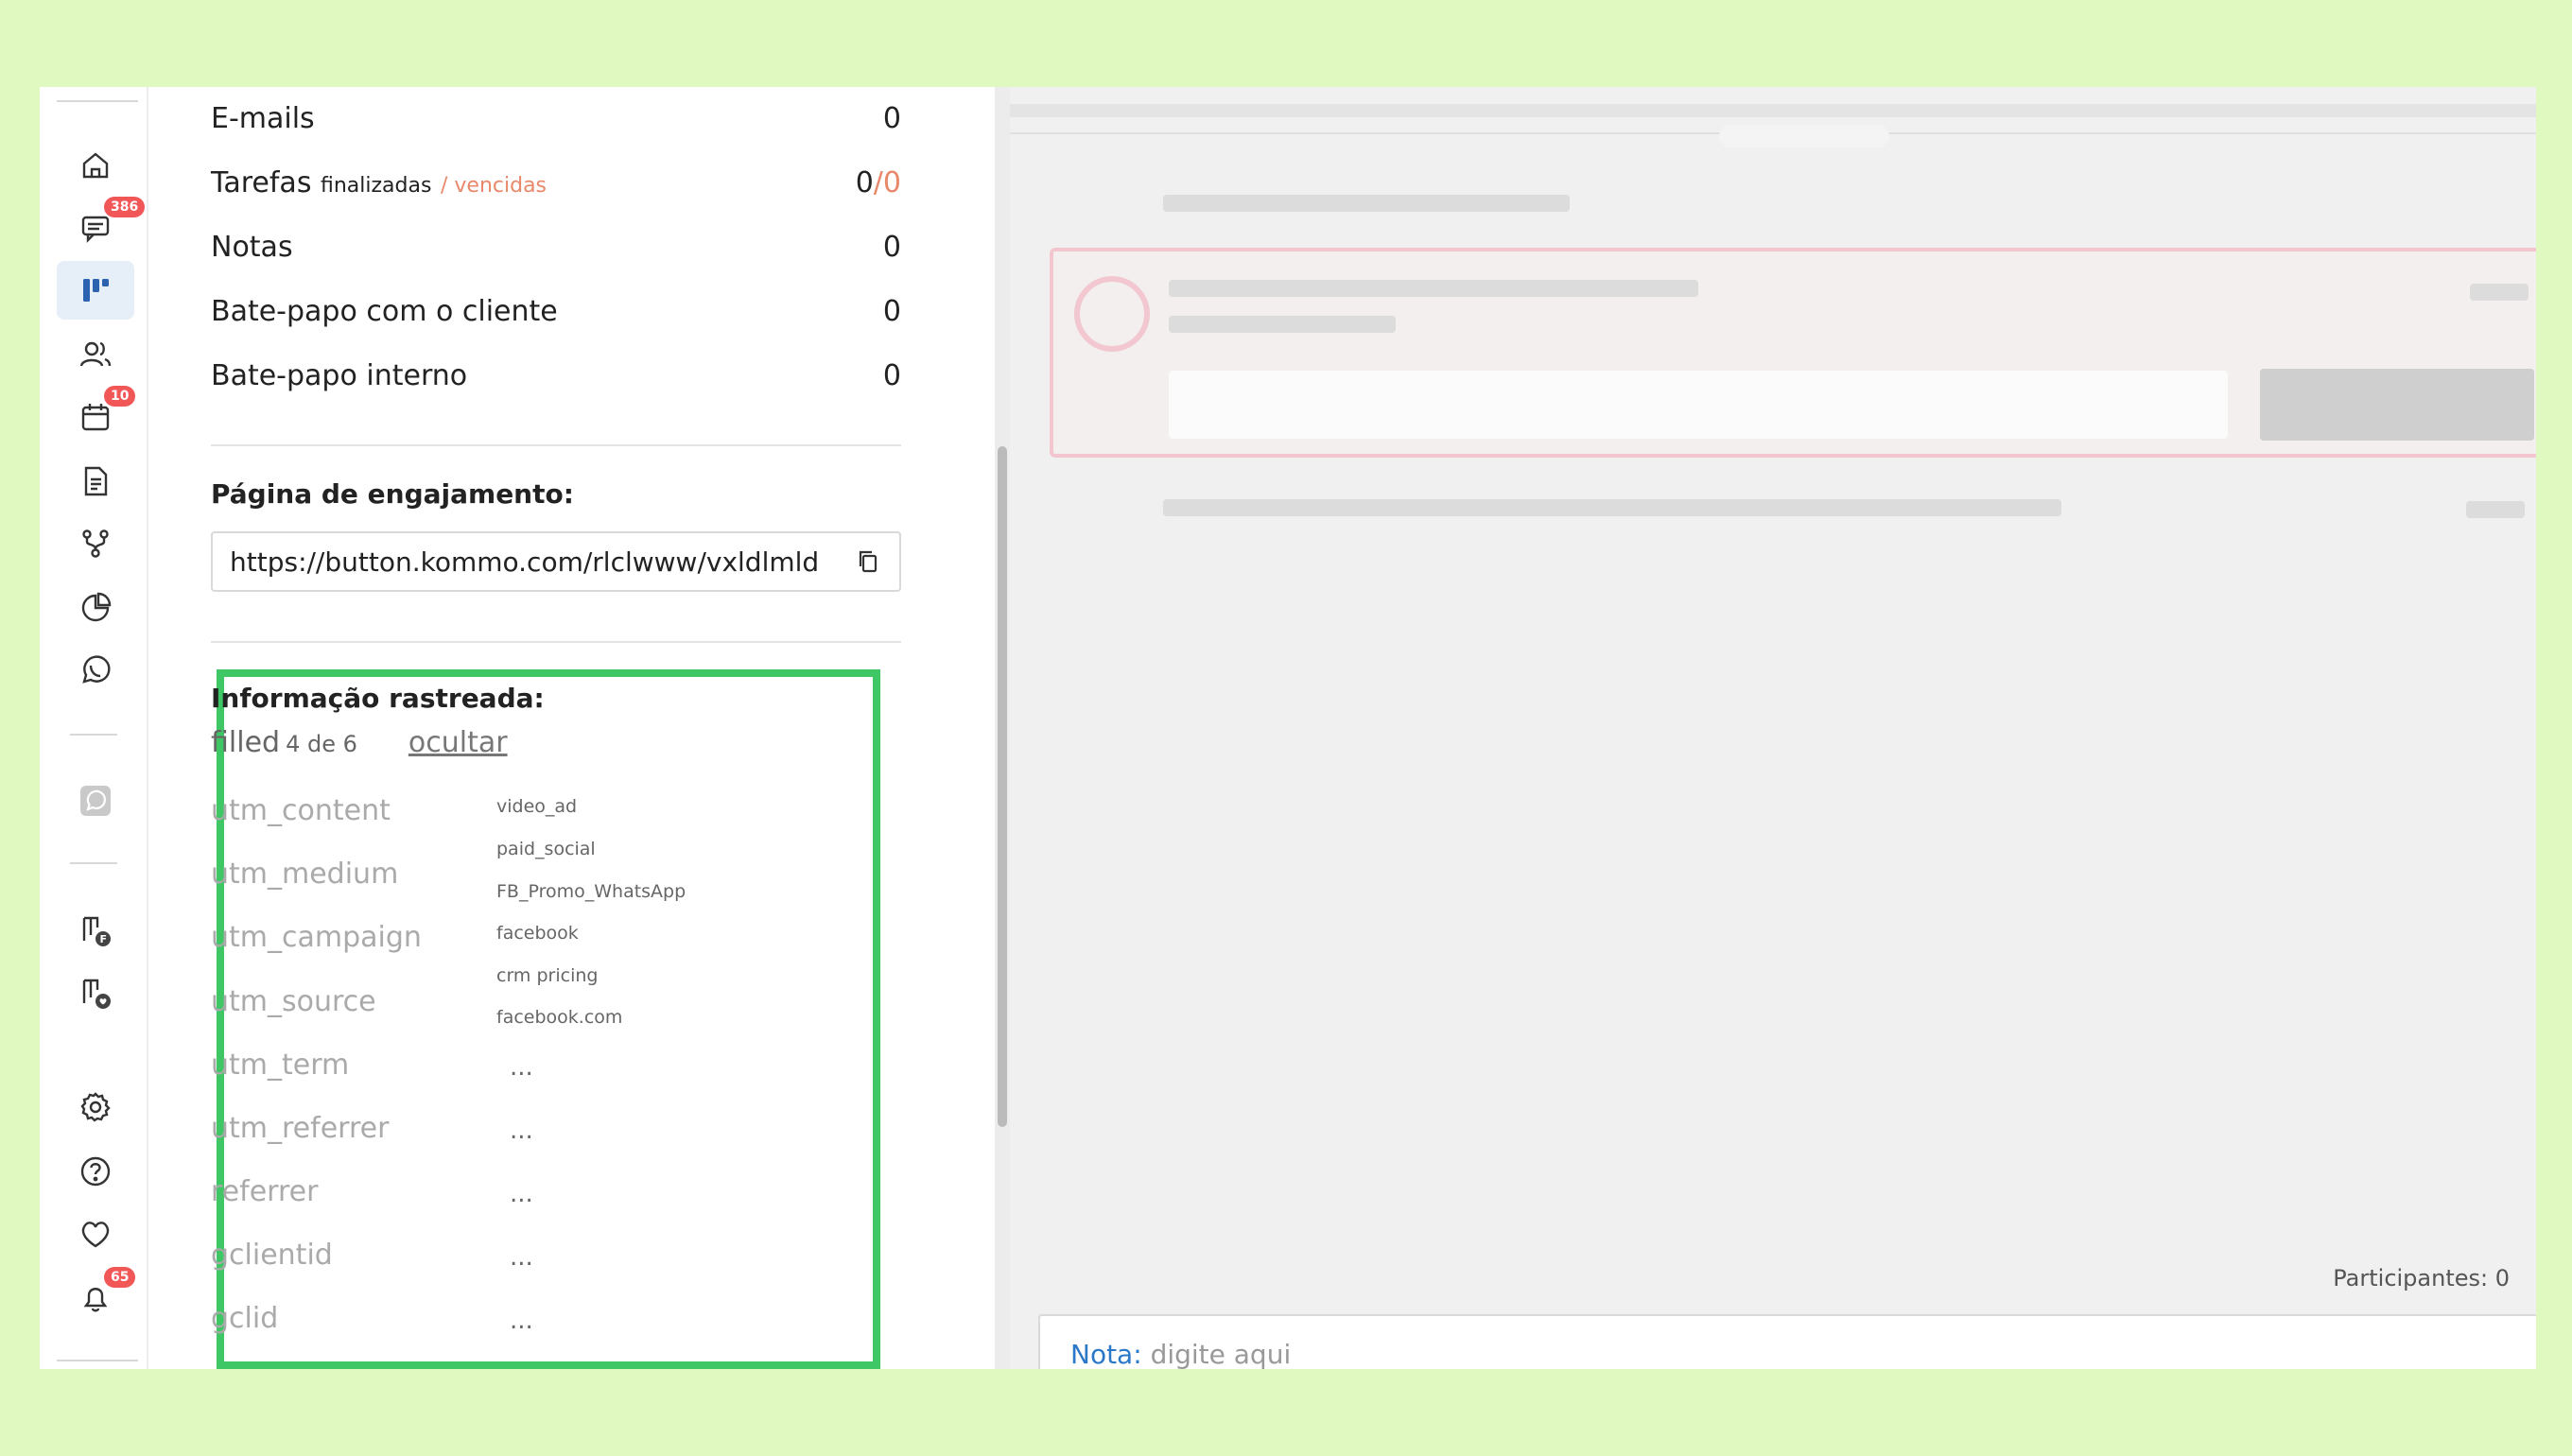  What do you see at coordinates (2495, 510) in the screenshot?
I see `feed-entry-link-blurred` at bounding box center [2495, 510].